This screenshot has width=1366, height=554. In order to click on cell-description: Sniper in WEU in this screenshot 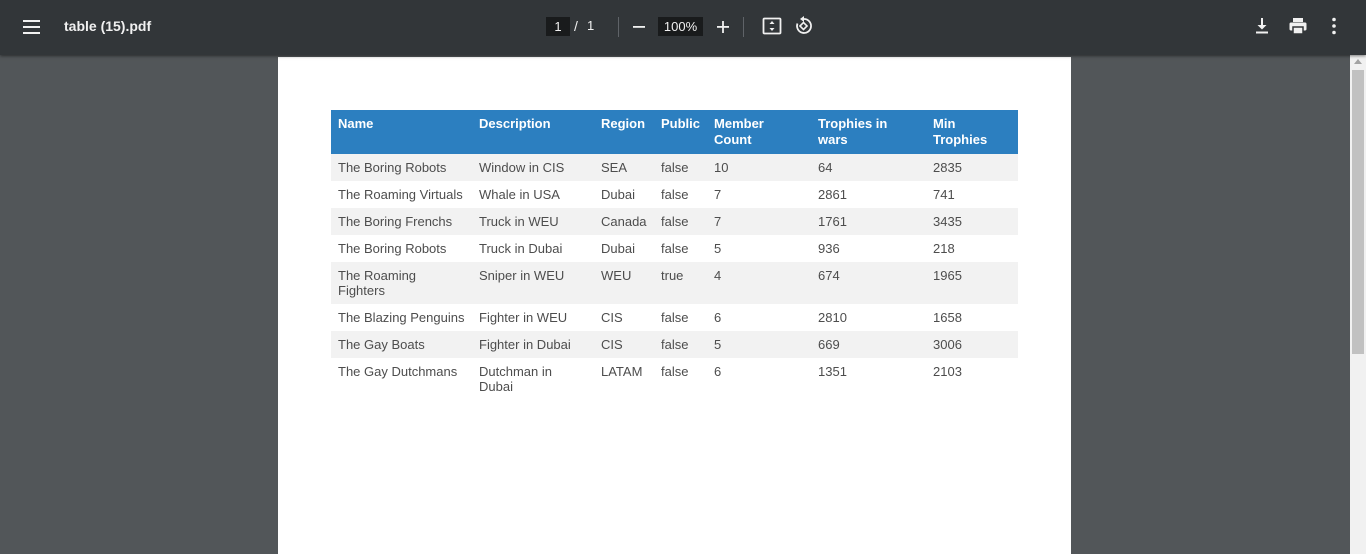, I will do `click(533, 283)`.